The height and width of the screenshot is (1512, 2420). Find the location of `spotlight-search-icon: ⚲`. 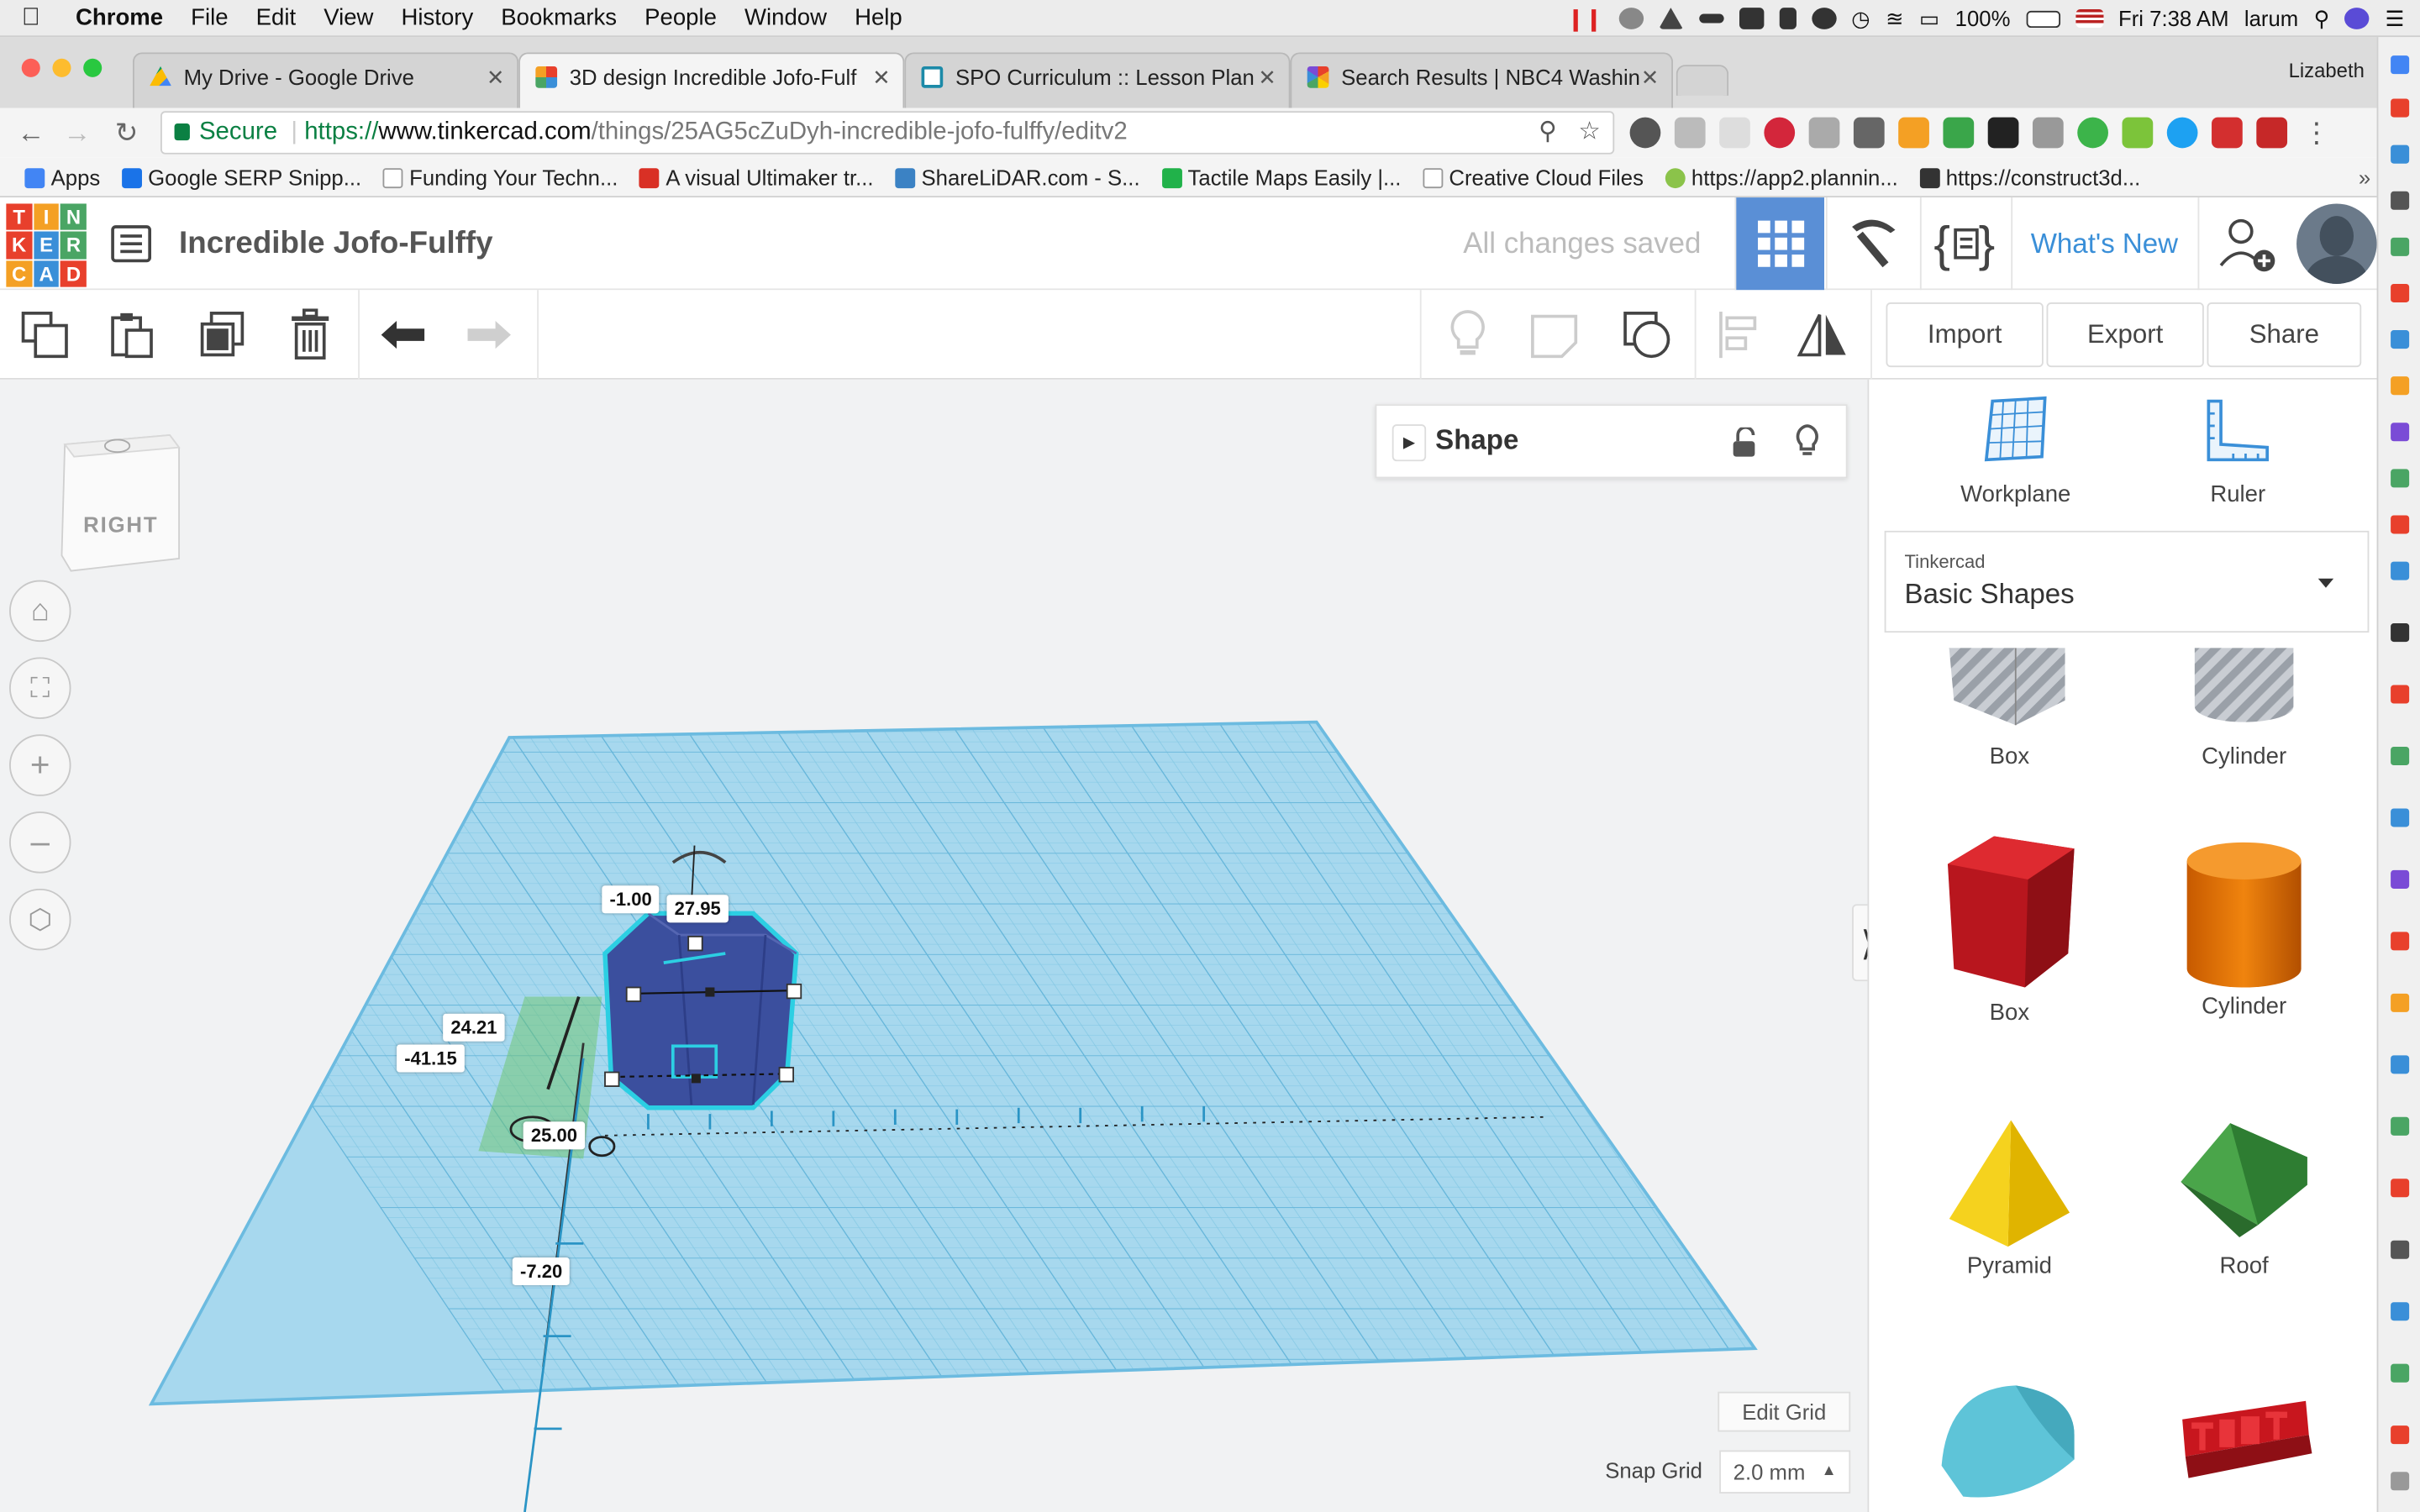

spotlight-search-icon: ⚲ is located at coordinates (2322, 18).